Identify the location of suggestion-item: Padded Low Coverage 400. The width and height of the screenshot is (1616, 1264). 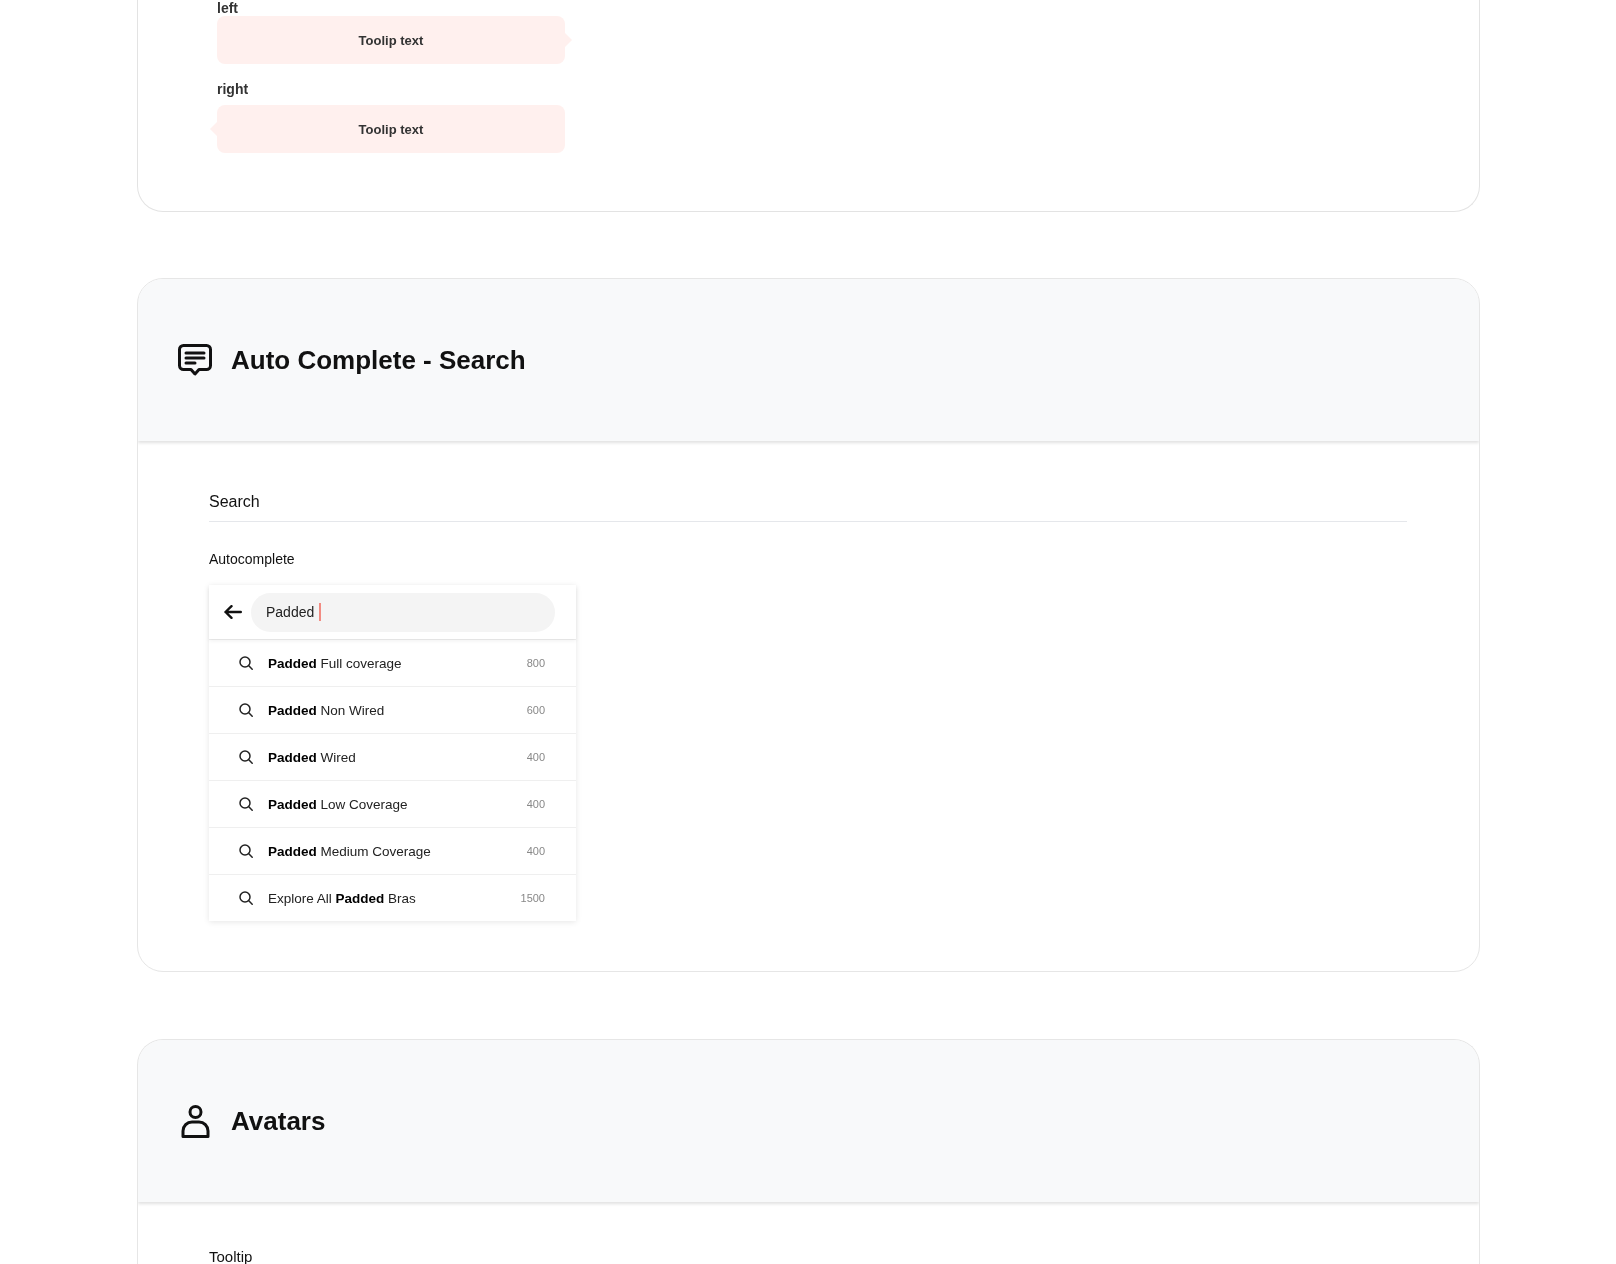
(392, 803).